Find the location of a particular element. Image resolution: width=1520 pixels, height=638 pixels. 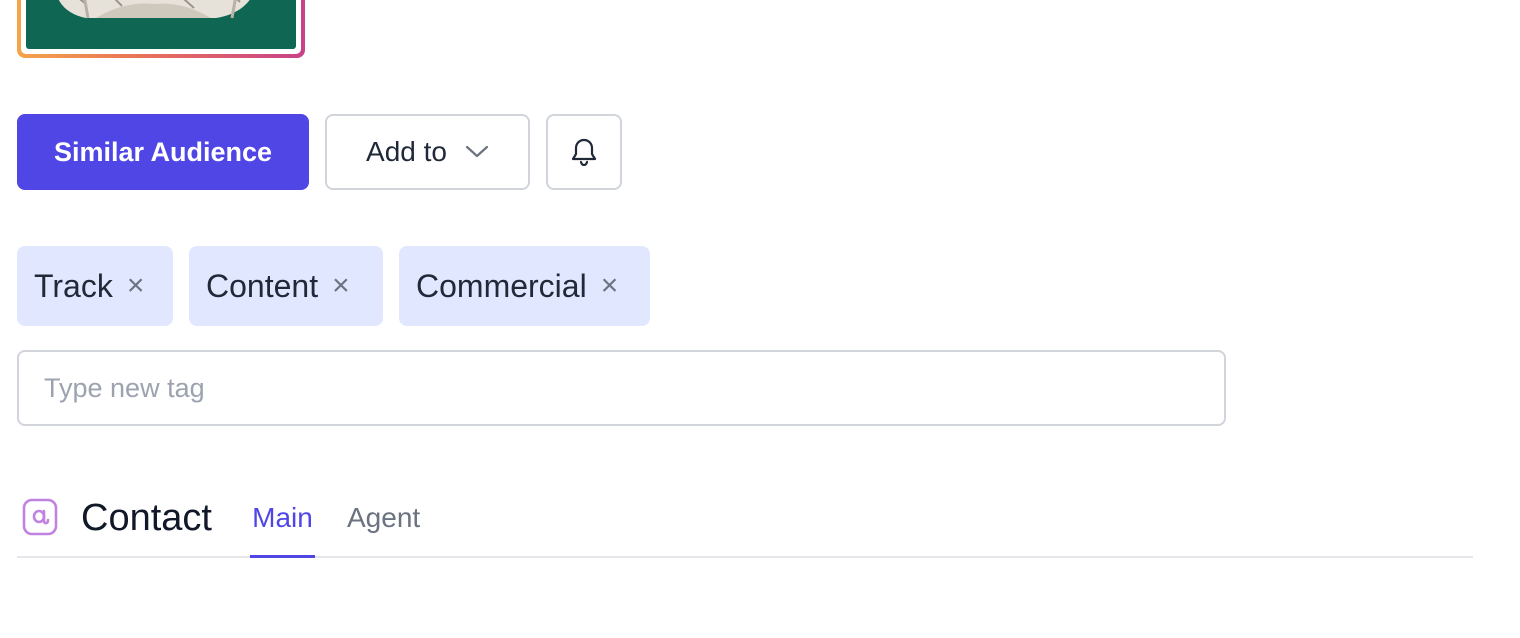

notification-button is located at coordinates (584, 152).